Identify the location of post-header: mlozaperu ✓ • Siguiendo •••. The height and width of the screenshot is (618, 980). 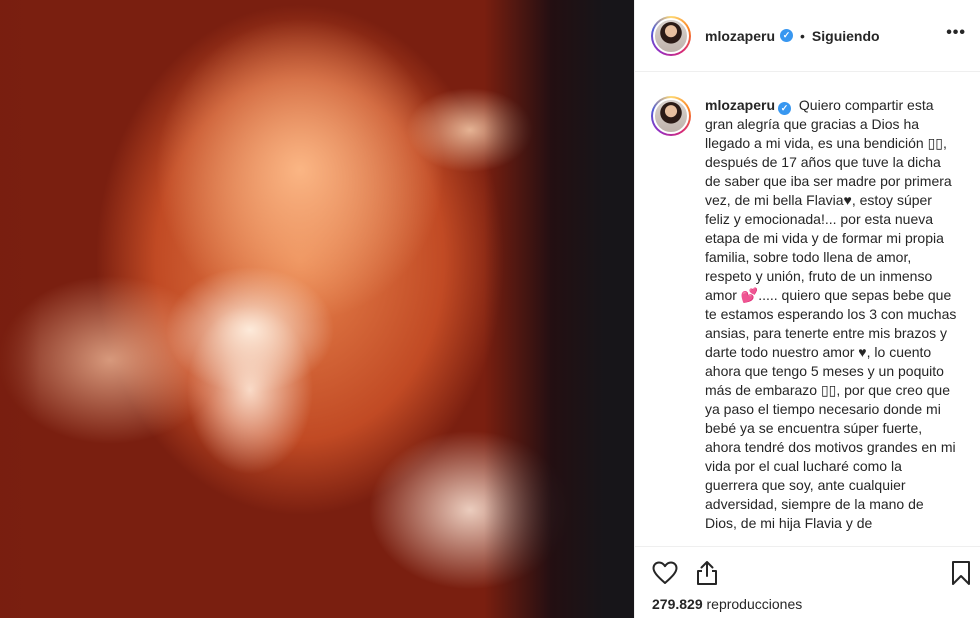
(807, 36).